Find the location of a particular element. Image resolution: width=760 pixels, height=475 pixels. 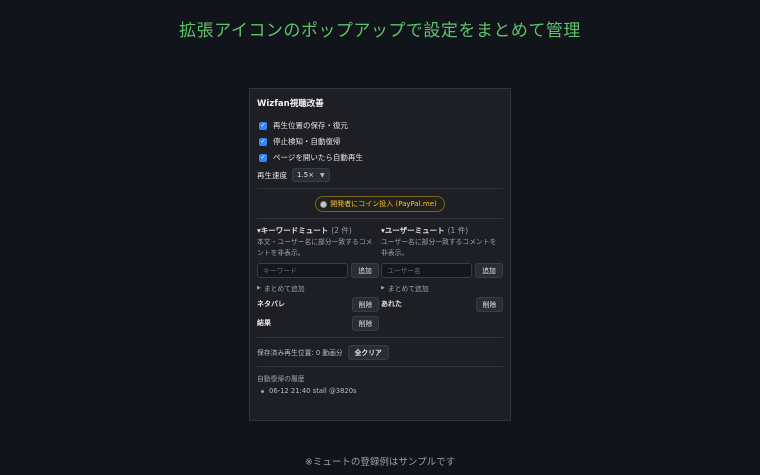

username-input: ユーザー名 is located at coordinates (426, 270).